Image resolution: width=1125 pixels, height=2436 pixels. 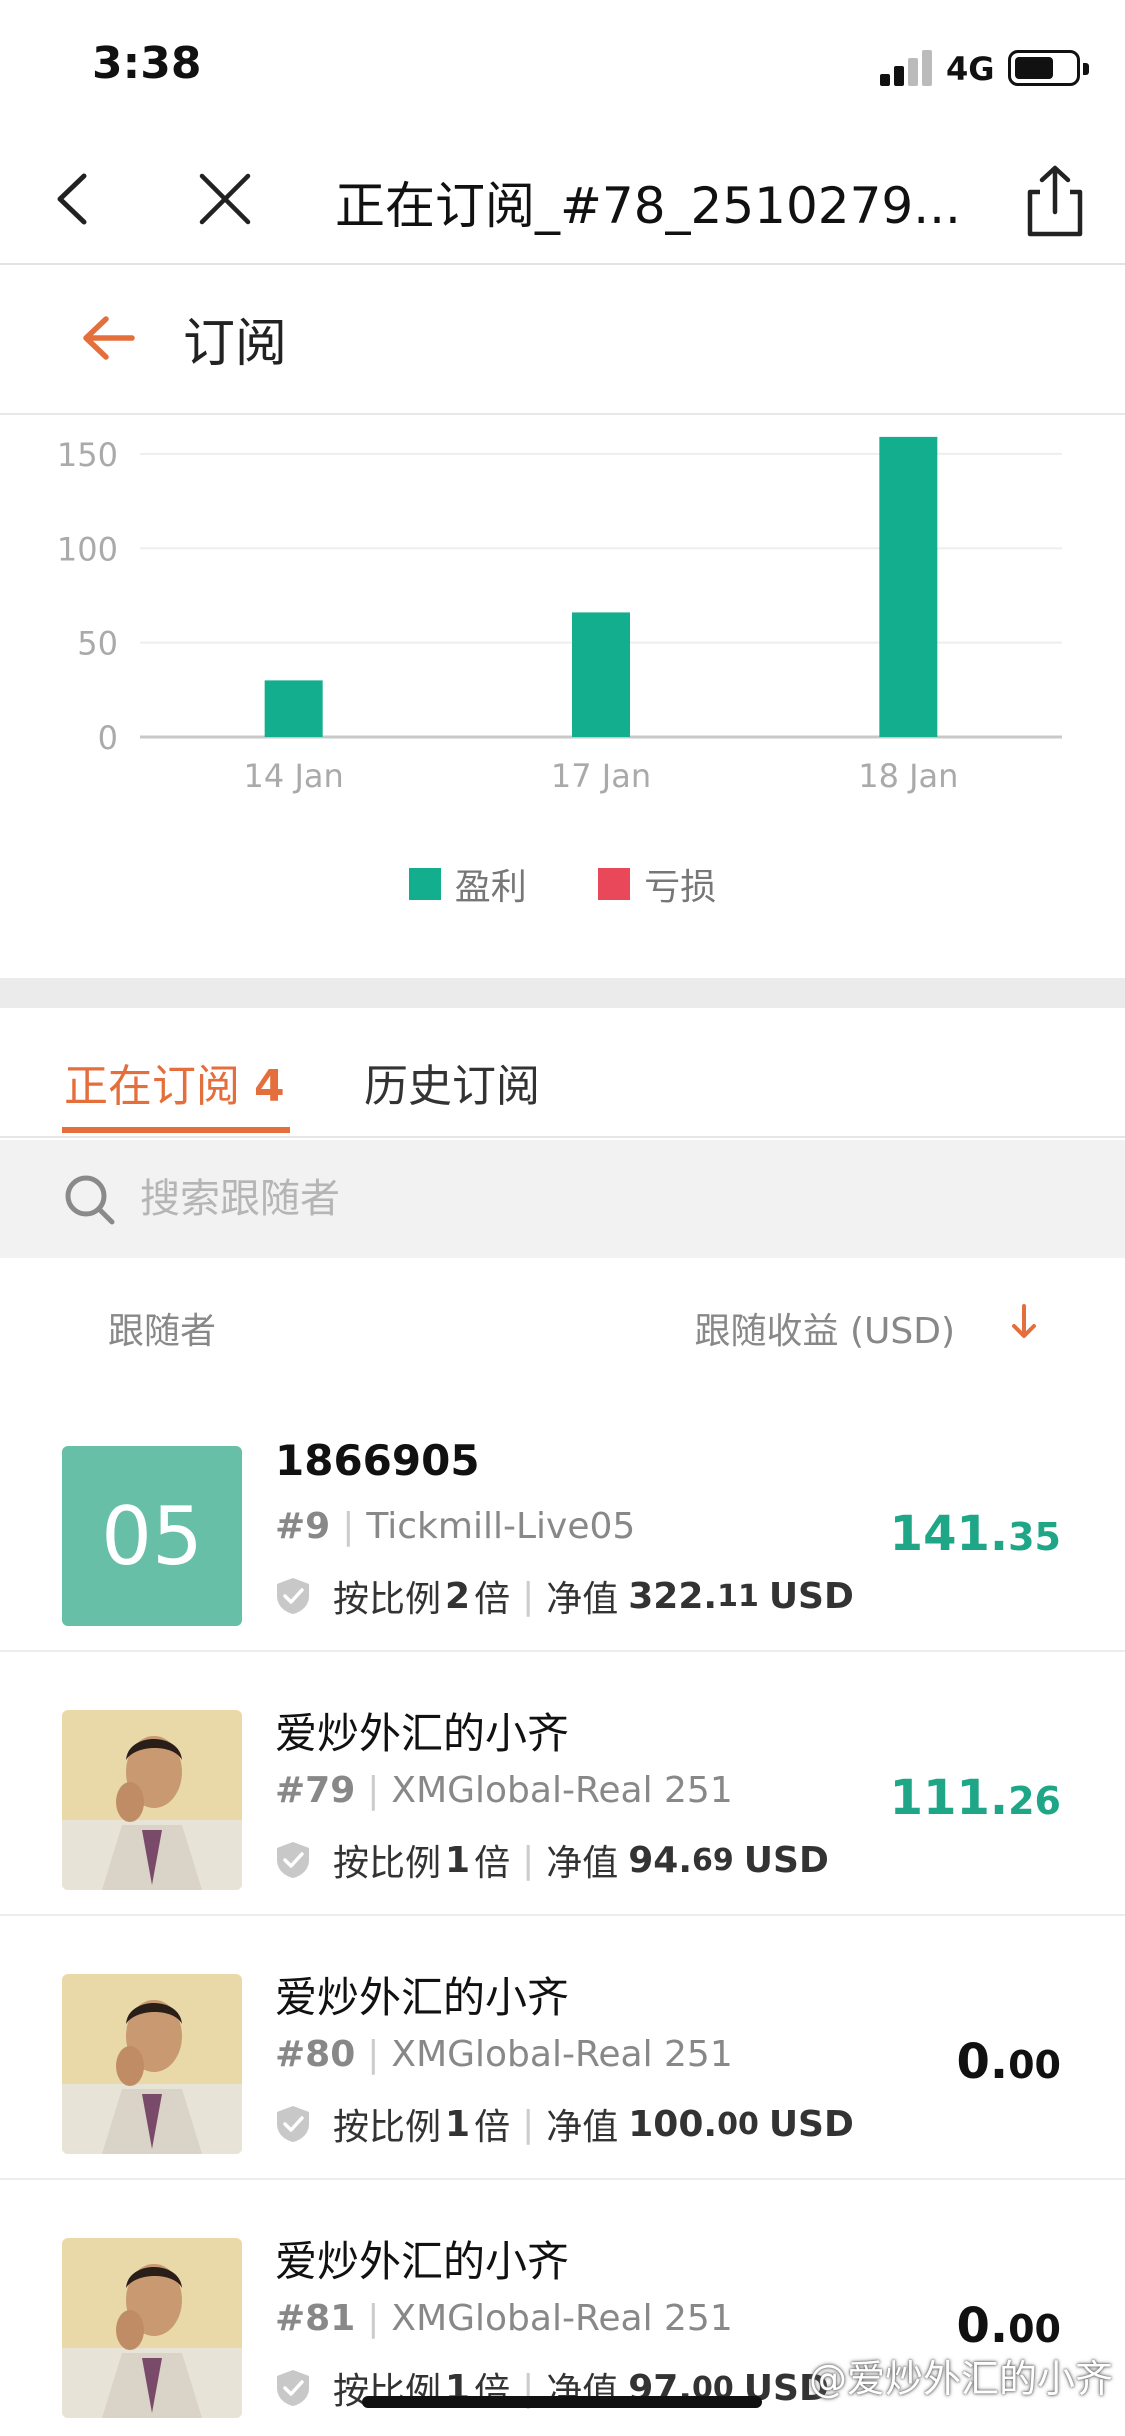 What do you see at coordinates (75, 199) in the screenshot?
I see `back-chevron-icon` at bounding box center [75, 199].